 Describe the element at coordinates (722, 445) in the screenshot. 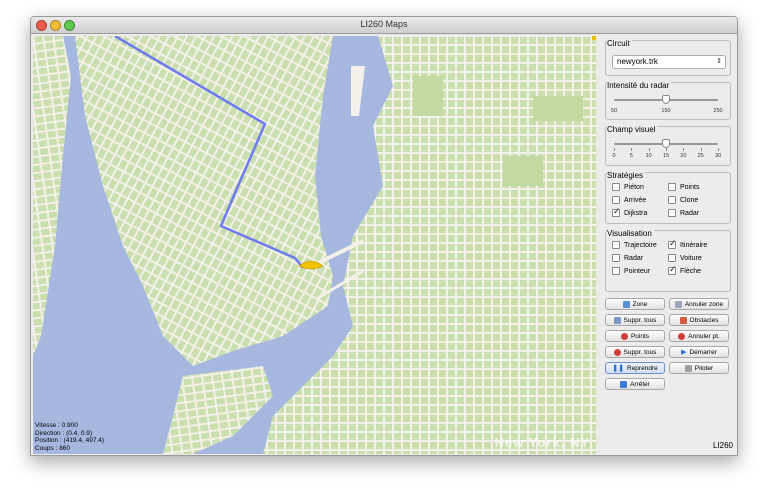

I see `brand-label: LI260` at that location.